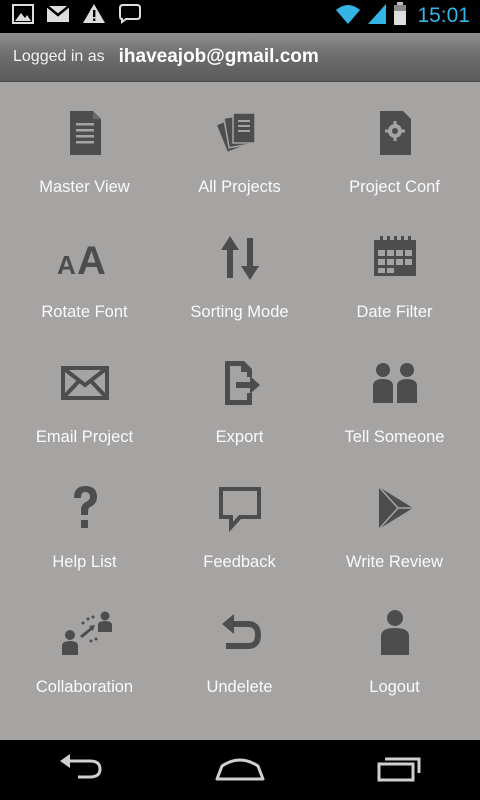  I want to click on menu-item-label: Date Filter, so click(394, 312).